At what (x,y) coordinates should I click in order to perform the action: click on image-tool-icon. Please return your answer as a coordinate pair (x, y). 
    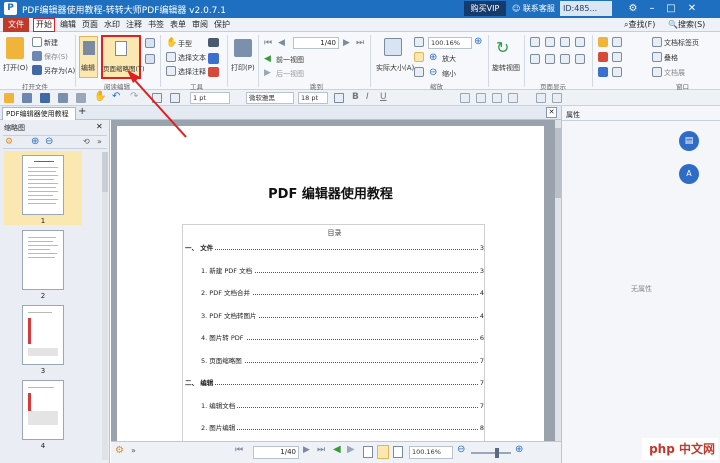
    Looking at the image, I should click on (213, 58).